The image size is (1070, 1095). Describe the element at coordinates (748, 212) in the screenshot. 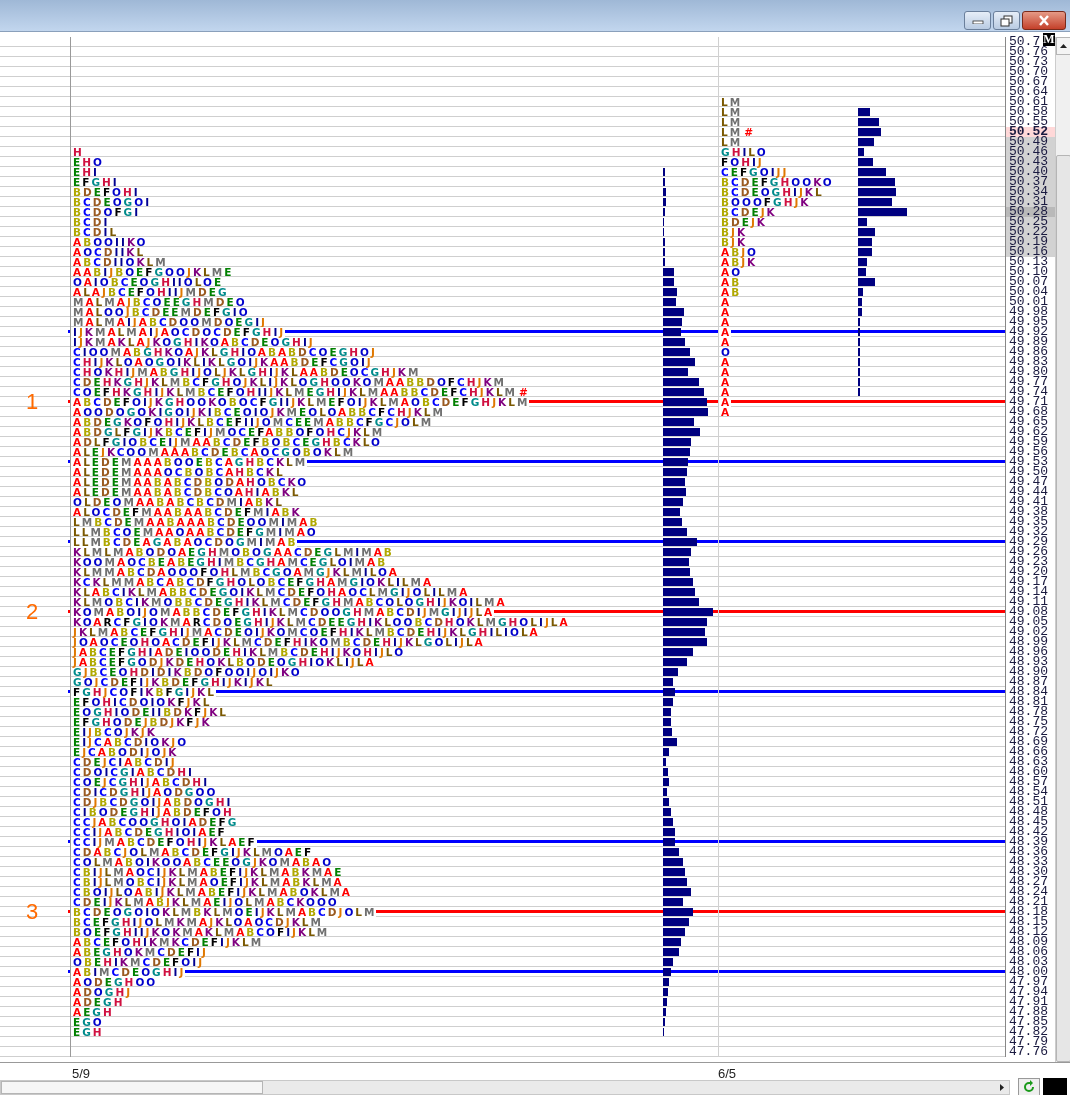

I see `tpo-row-text: BCDEJK` at that location.